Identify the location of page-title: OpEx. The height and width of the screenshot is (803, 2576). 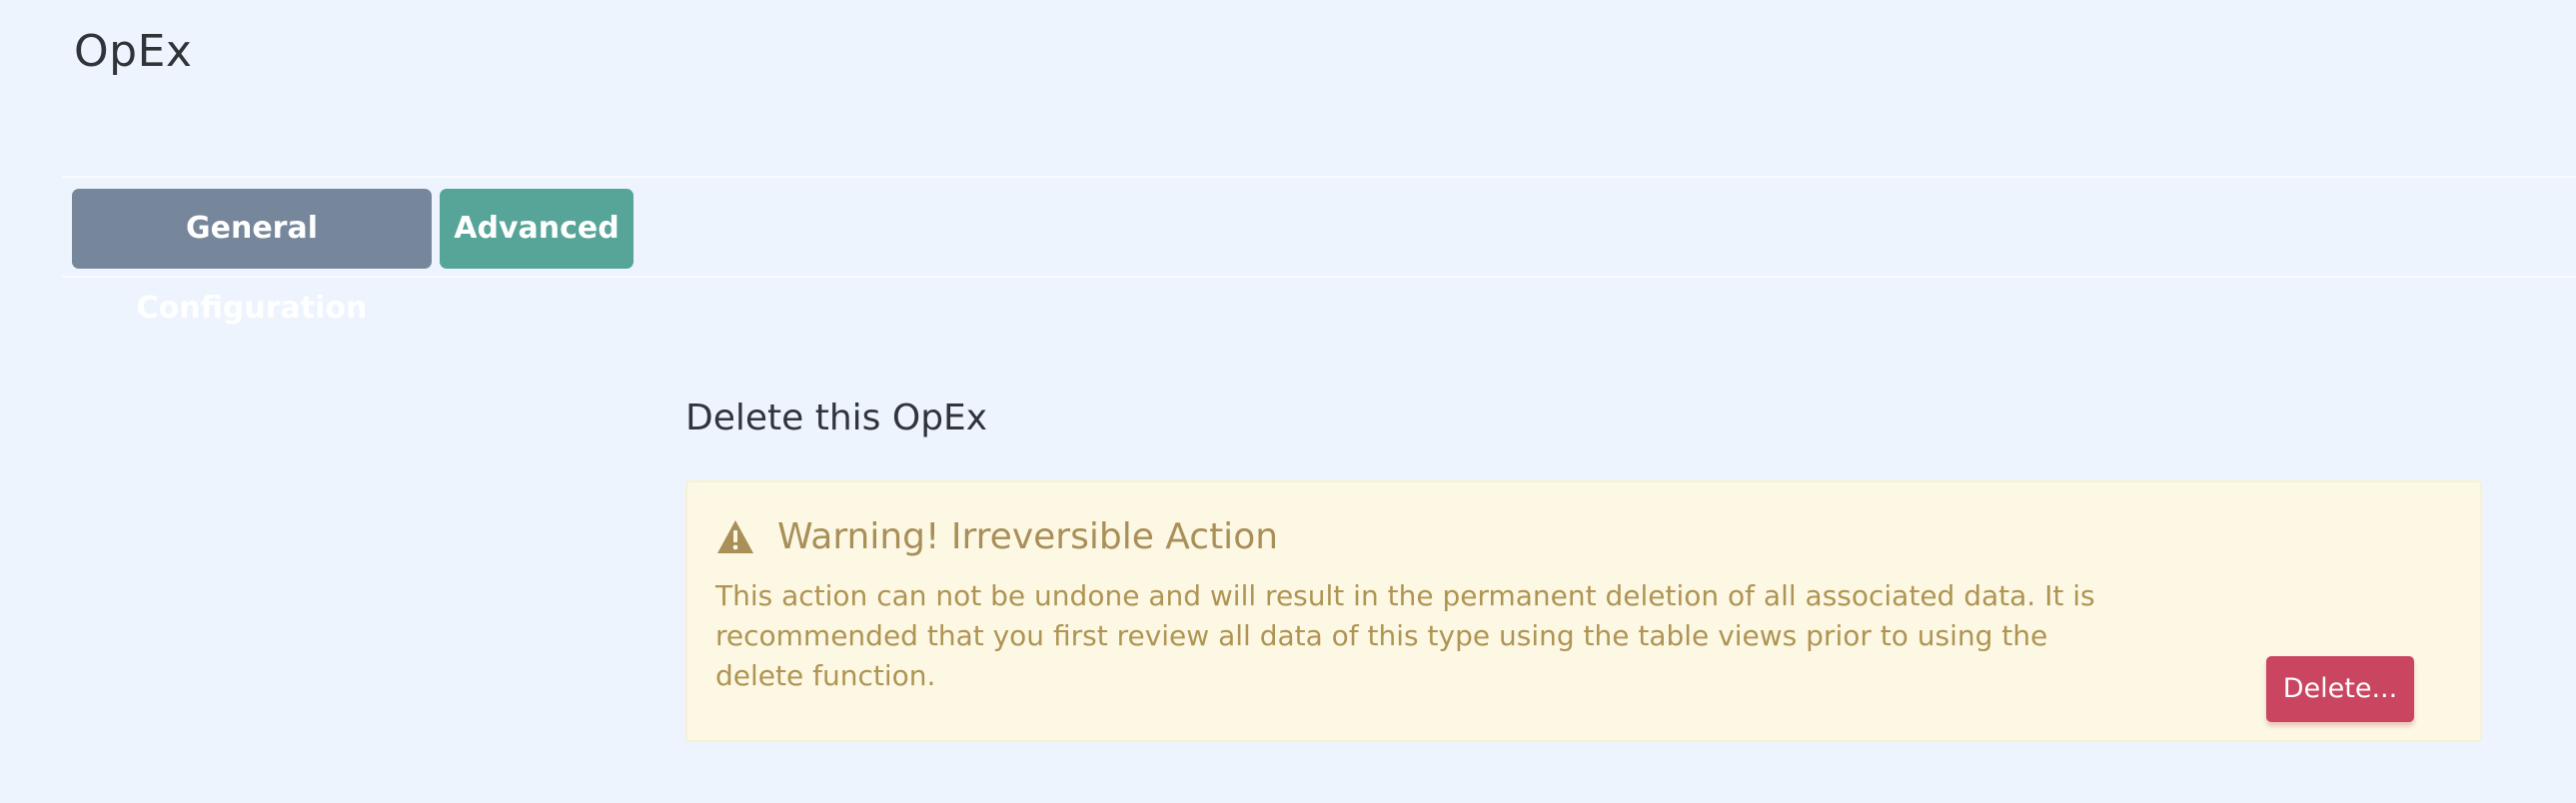
(133, 51).